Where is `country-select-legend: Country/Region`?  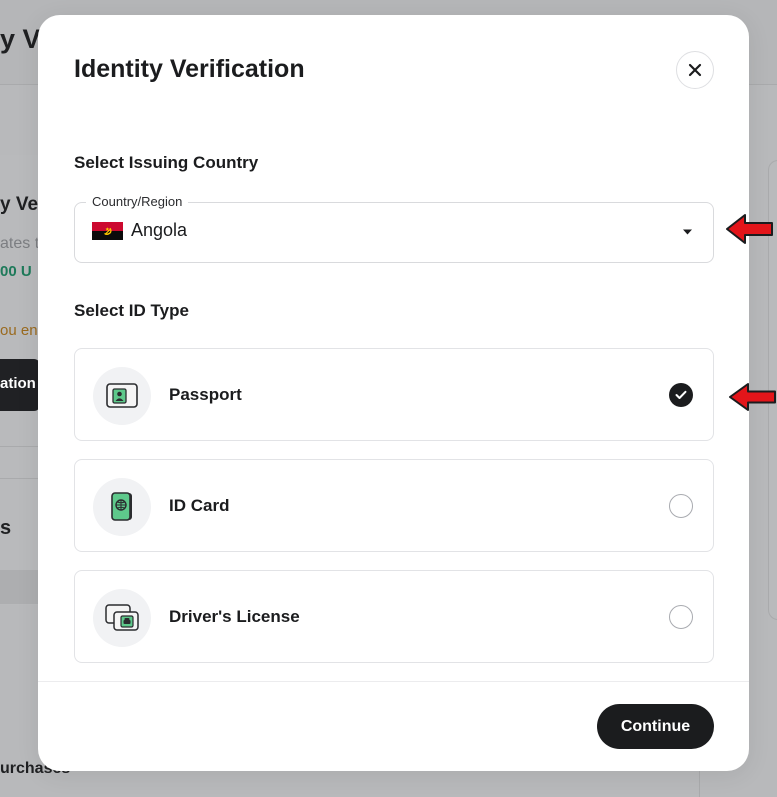 country-select-legend: Country/Region is located at coordinates (137, 201).